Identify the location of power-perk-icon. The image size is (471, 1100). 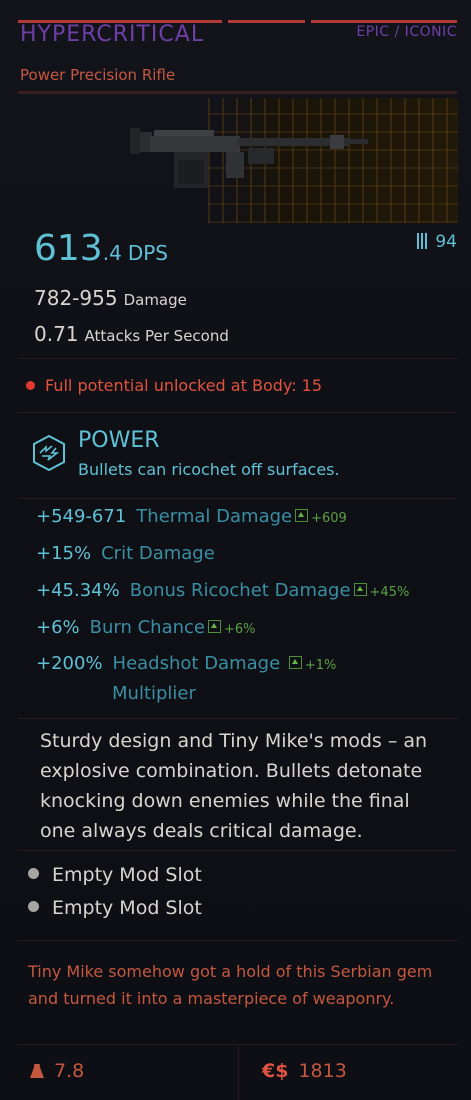
(49, 453).